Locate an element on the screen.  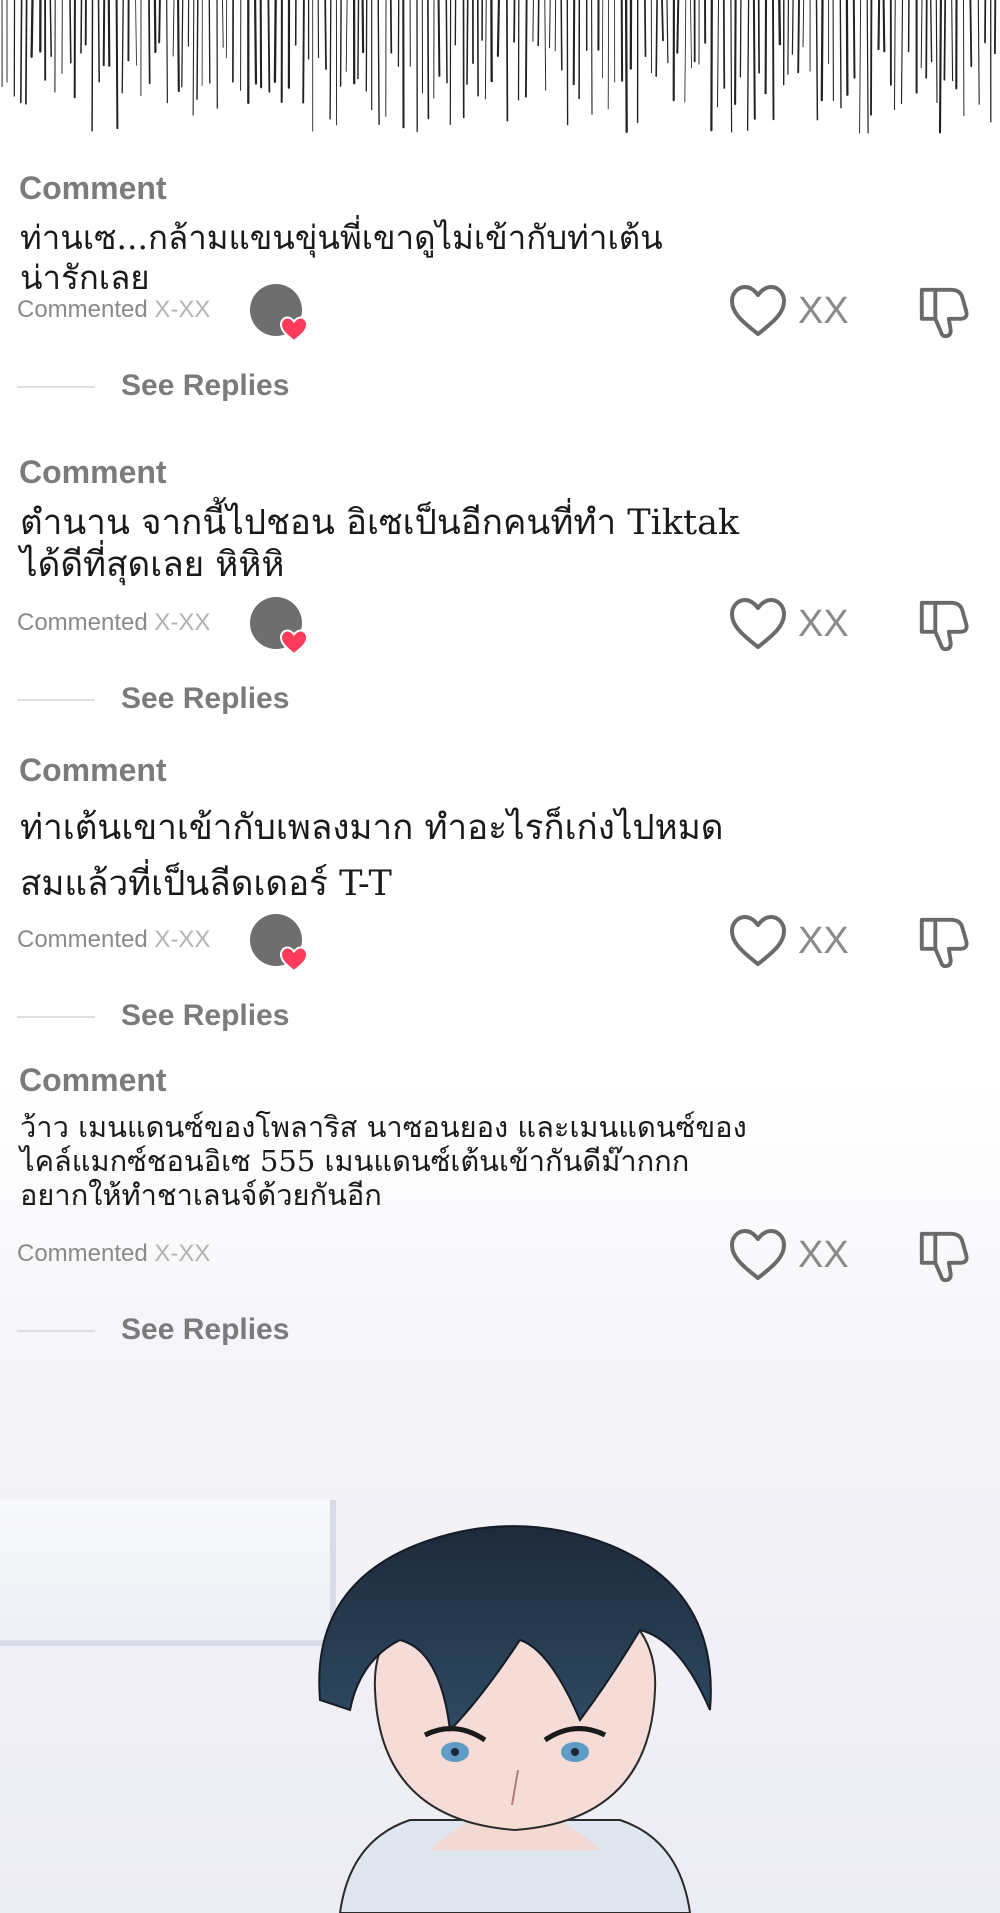
replies-divider is located at coordinates (56, 700).